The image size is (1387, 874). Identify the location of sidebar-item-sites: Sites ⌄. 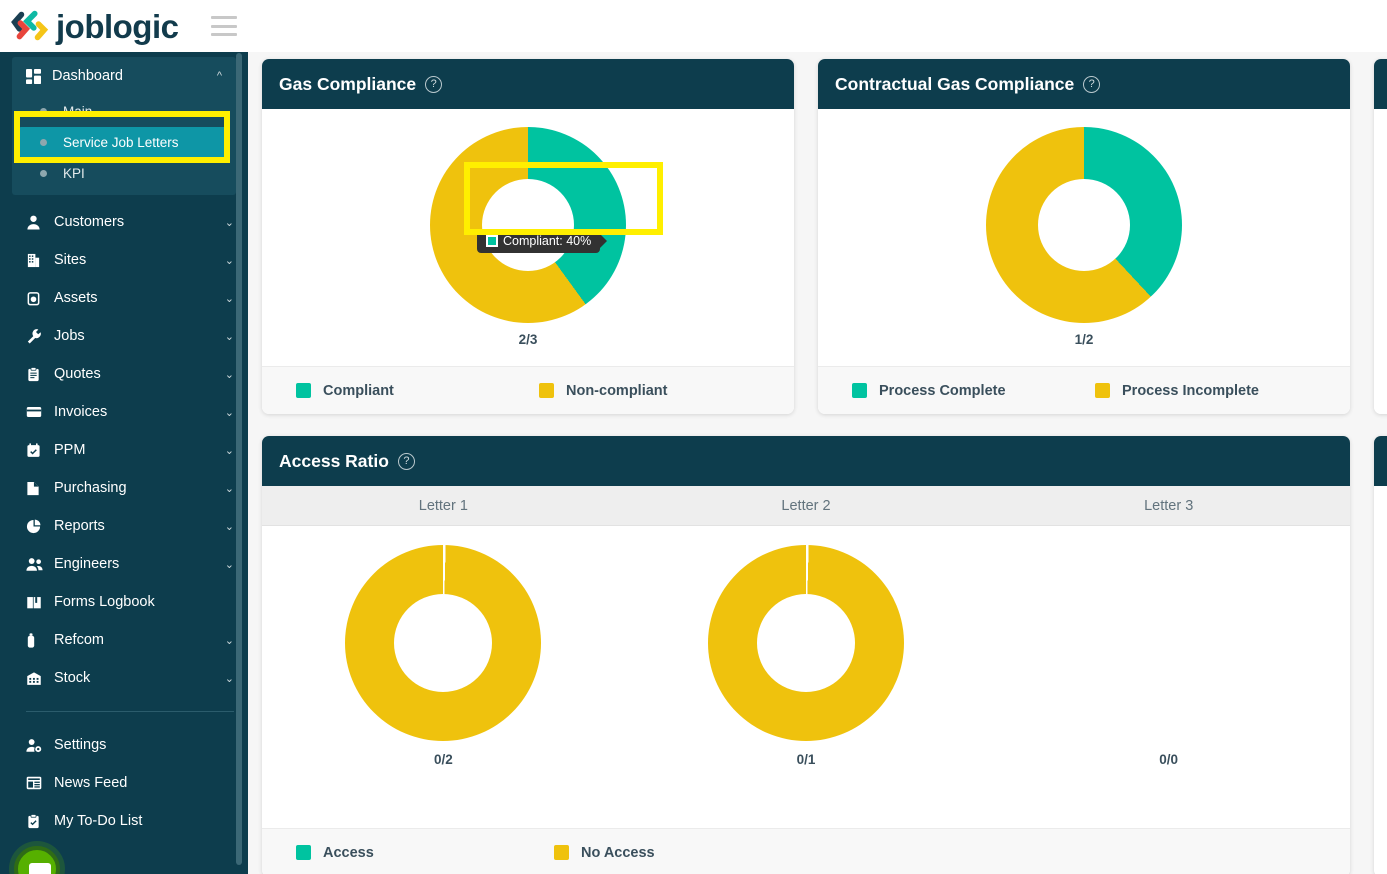
(124, 260).